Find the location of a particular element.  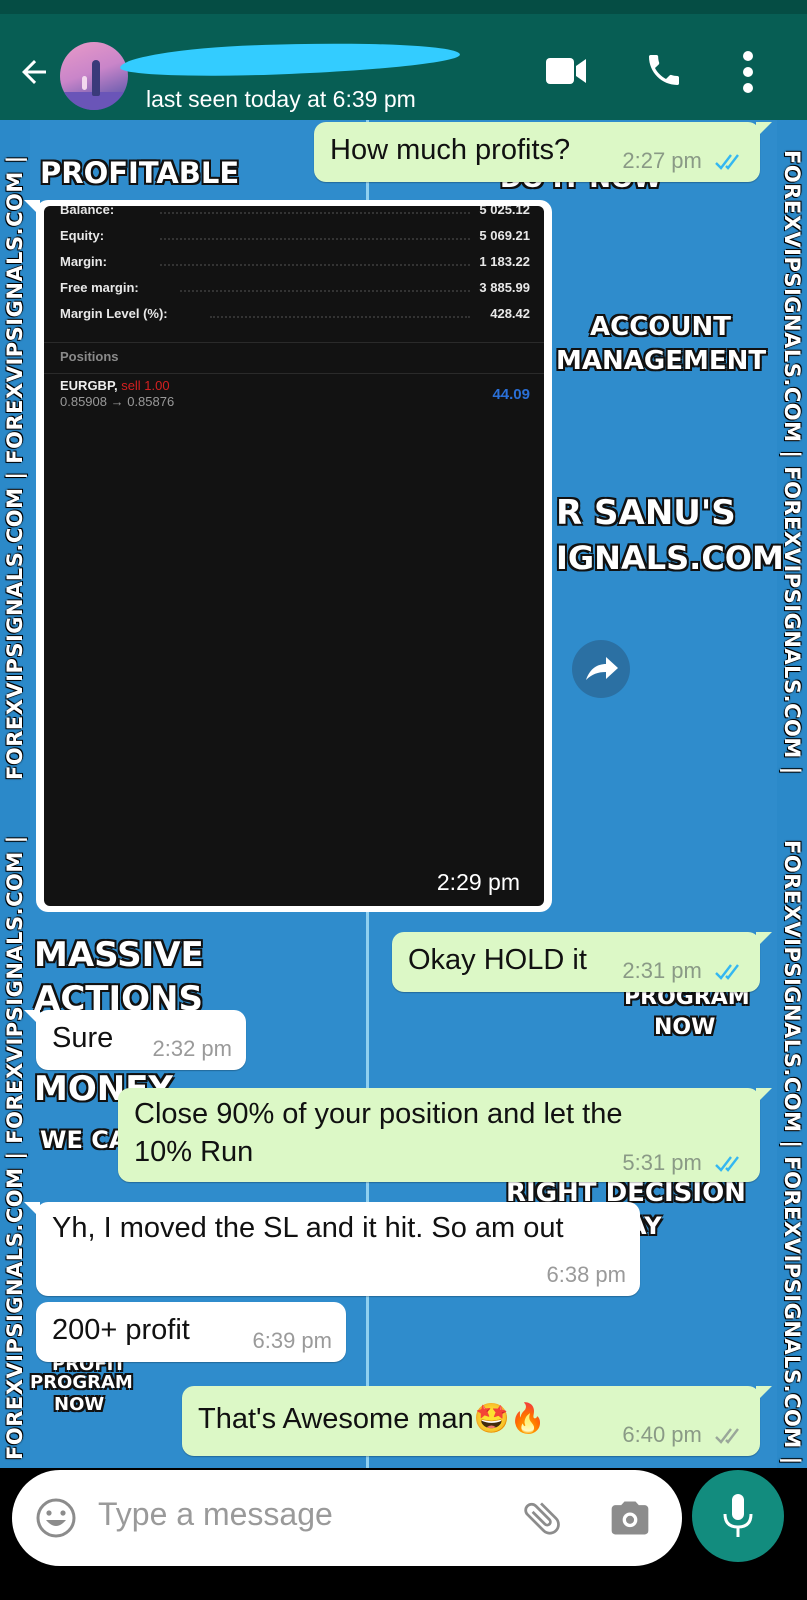

wallpaper-text: IGNALS.COM is located at coordinates (670, 558).